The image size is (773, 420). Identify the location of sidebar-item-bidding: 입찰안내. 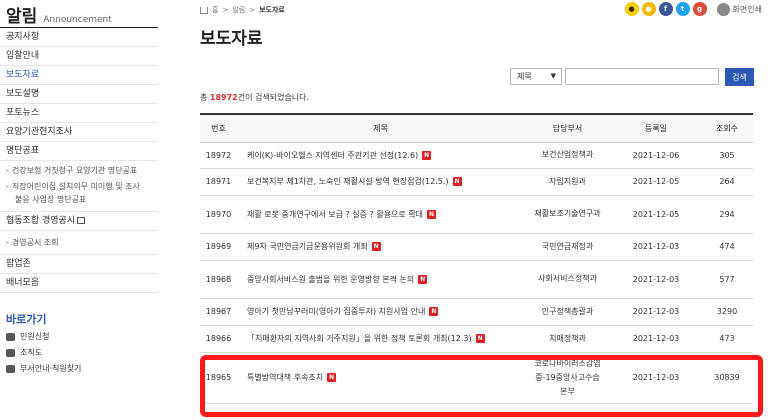
(79, 56).